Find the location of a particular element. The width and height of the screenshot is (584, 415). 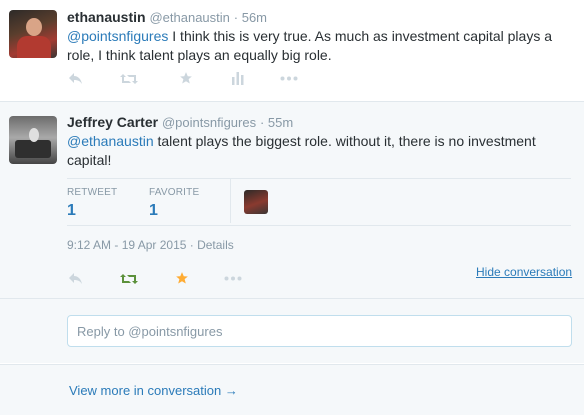

tweet-time: · 56m is located at coordinates (250, 17).